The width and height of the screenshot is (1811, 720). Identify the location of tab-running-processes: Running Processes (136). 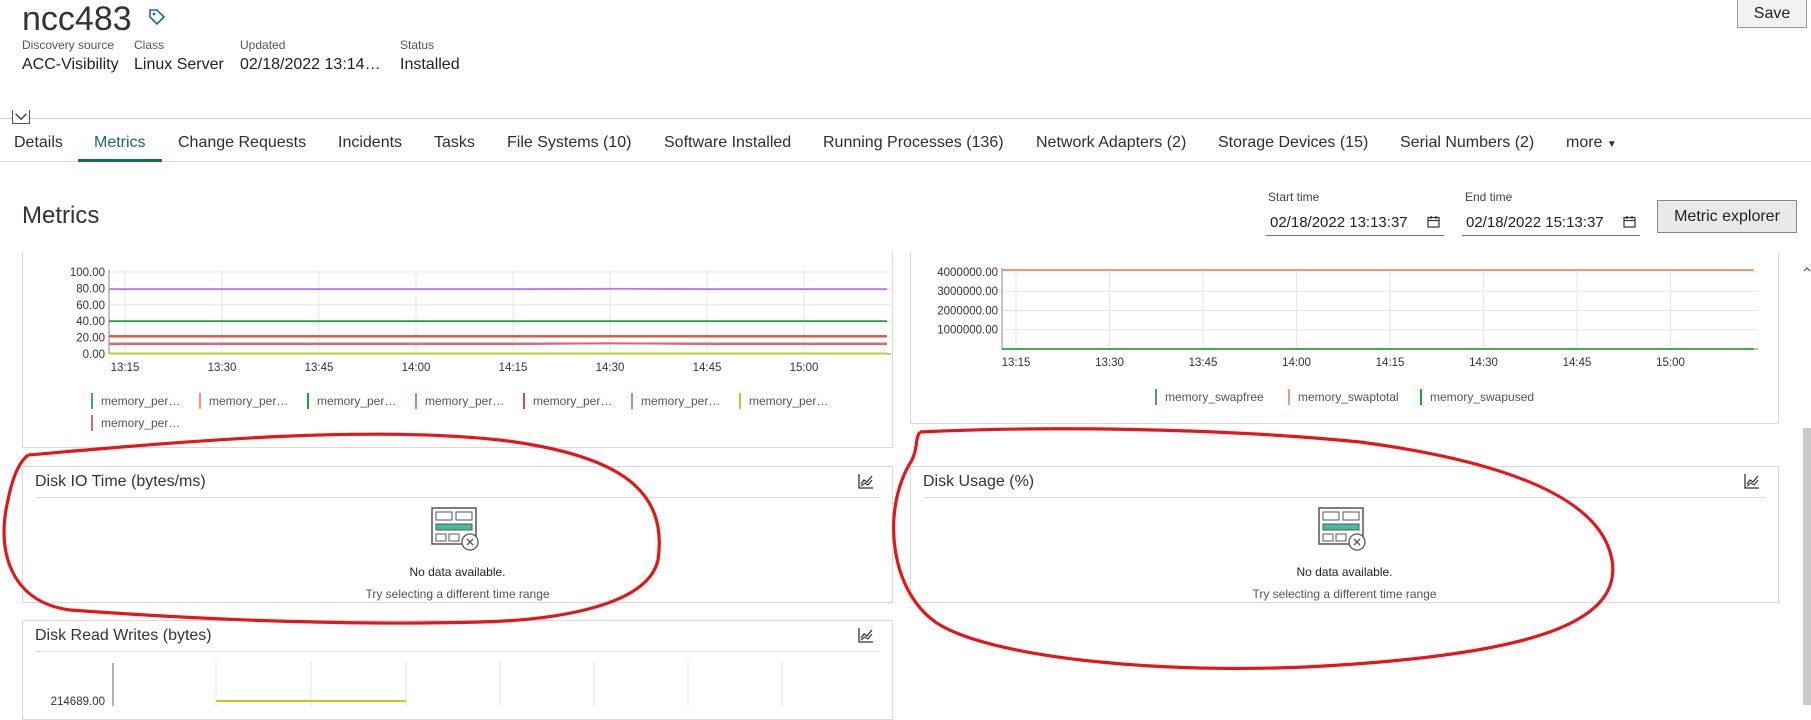
(913, 143).